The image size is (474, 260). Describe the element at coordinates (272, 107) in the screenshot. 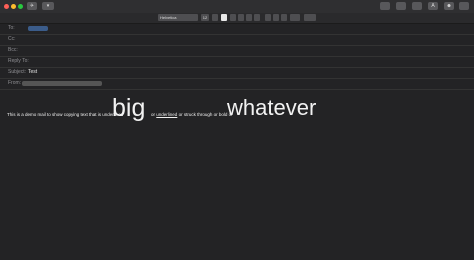

I see `whatever-word: whatever` at that location.